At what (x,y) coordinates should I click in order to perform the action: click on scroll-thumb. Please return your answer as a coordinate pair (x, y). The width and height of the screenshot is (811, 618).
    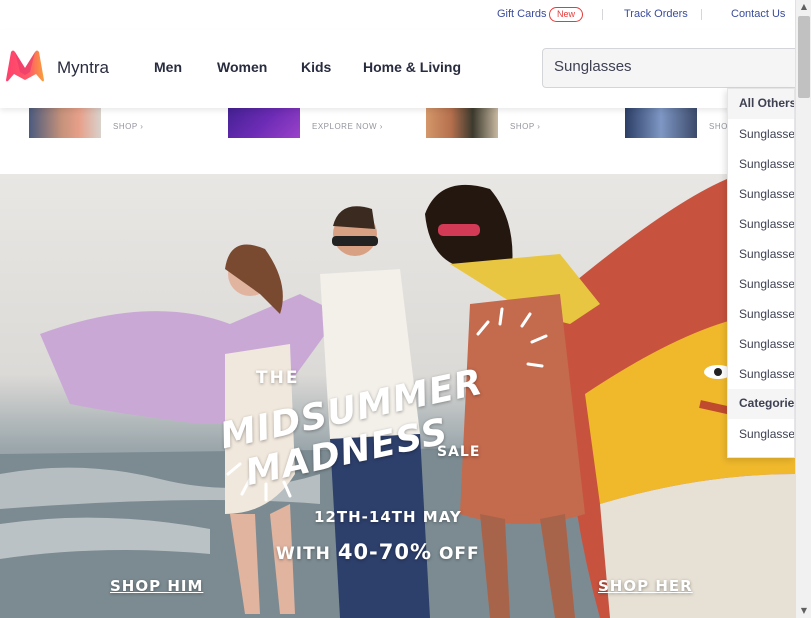
    Looking at the image, I should click on (804, 57).